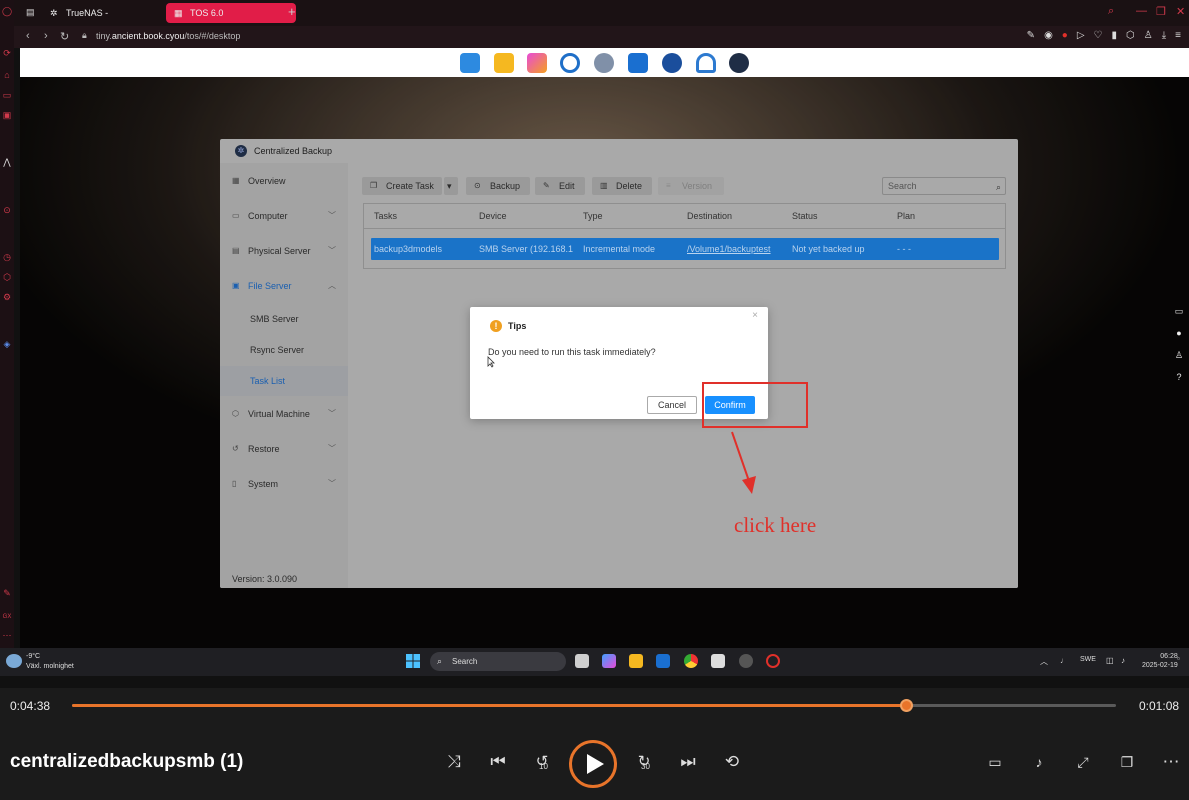 Image resolution: width=1189 pixels, height=800 pixels. I want to click on close-icon: ✕, so click(1180, 11).